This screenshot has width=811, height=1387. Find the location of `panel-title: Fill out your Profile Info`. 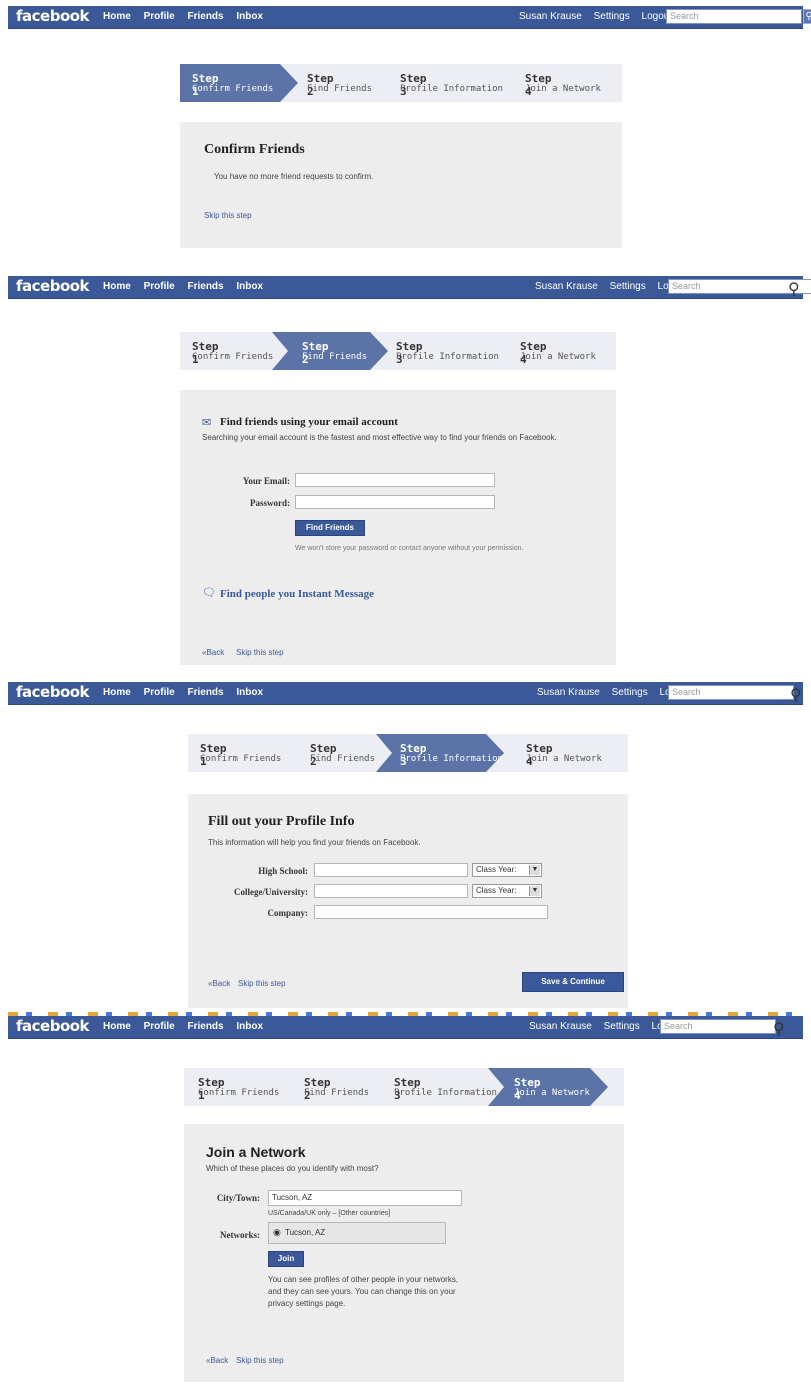

panel-title: Fill out your Profile Info is located at coordinates (281, 821).